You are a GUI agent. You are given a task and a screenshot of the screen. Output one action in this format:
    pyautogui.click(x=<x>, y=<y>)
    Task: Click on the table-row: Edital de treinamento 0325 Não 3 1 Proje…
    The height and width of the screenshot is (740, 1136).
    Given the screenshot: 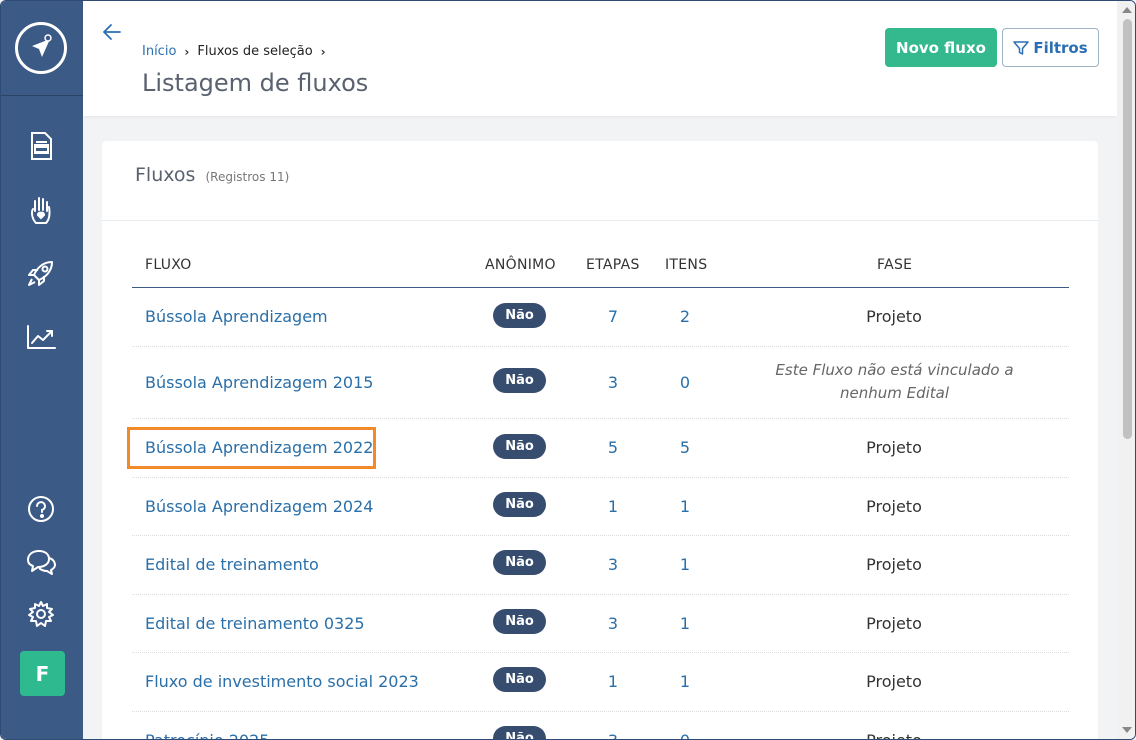 What is the action you would take?
    pyautogui.click(x=600, y=624)
    